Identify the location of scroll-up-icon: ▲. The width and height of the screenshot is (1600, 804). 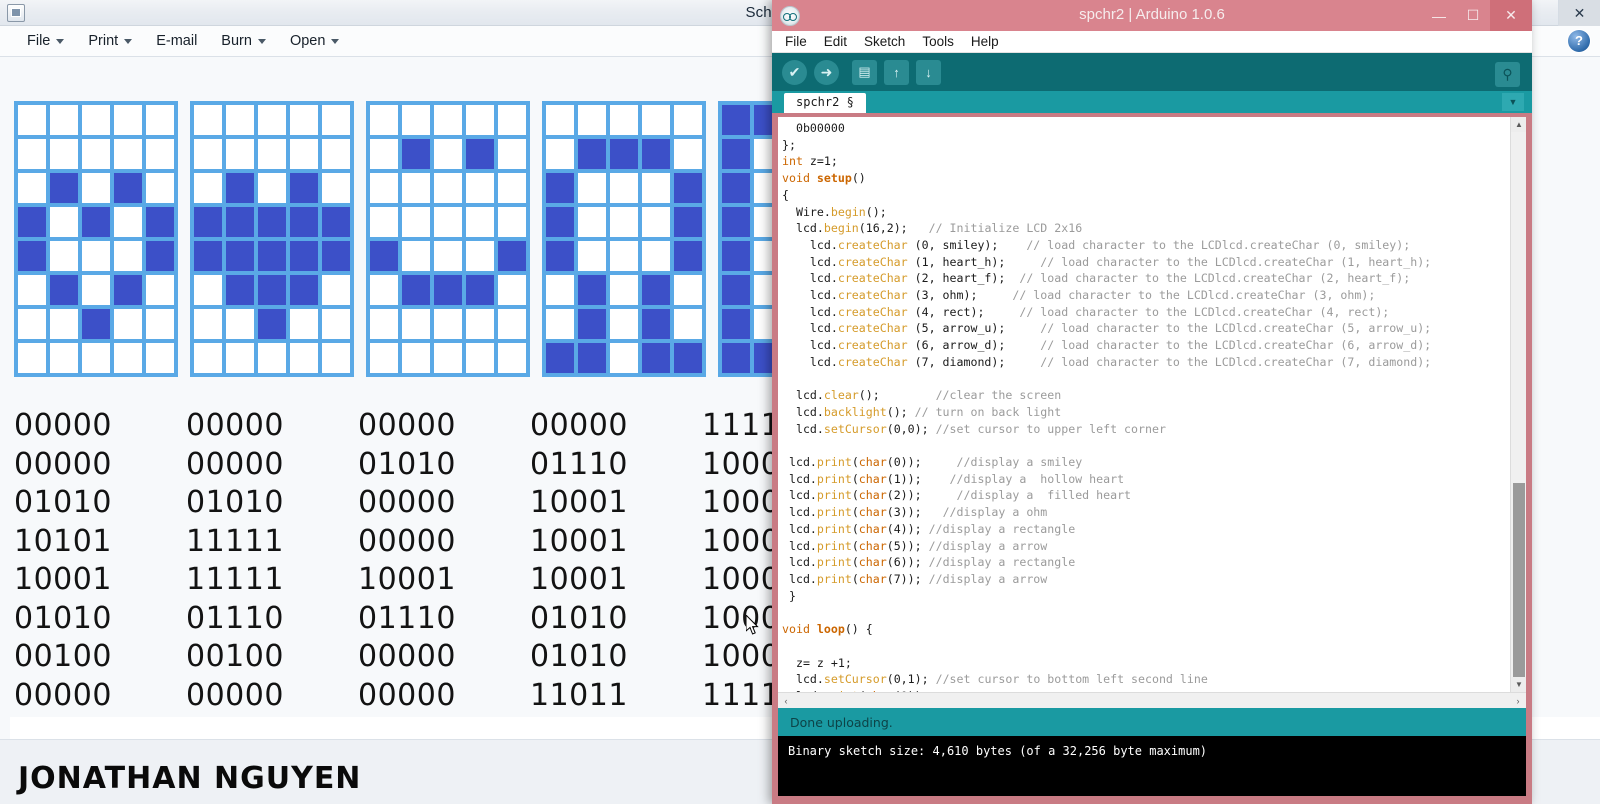
(1518, 124).